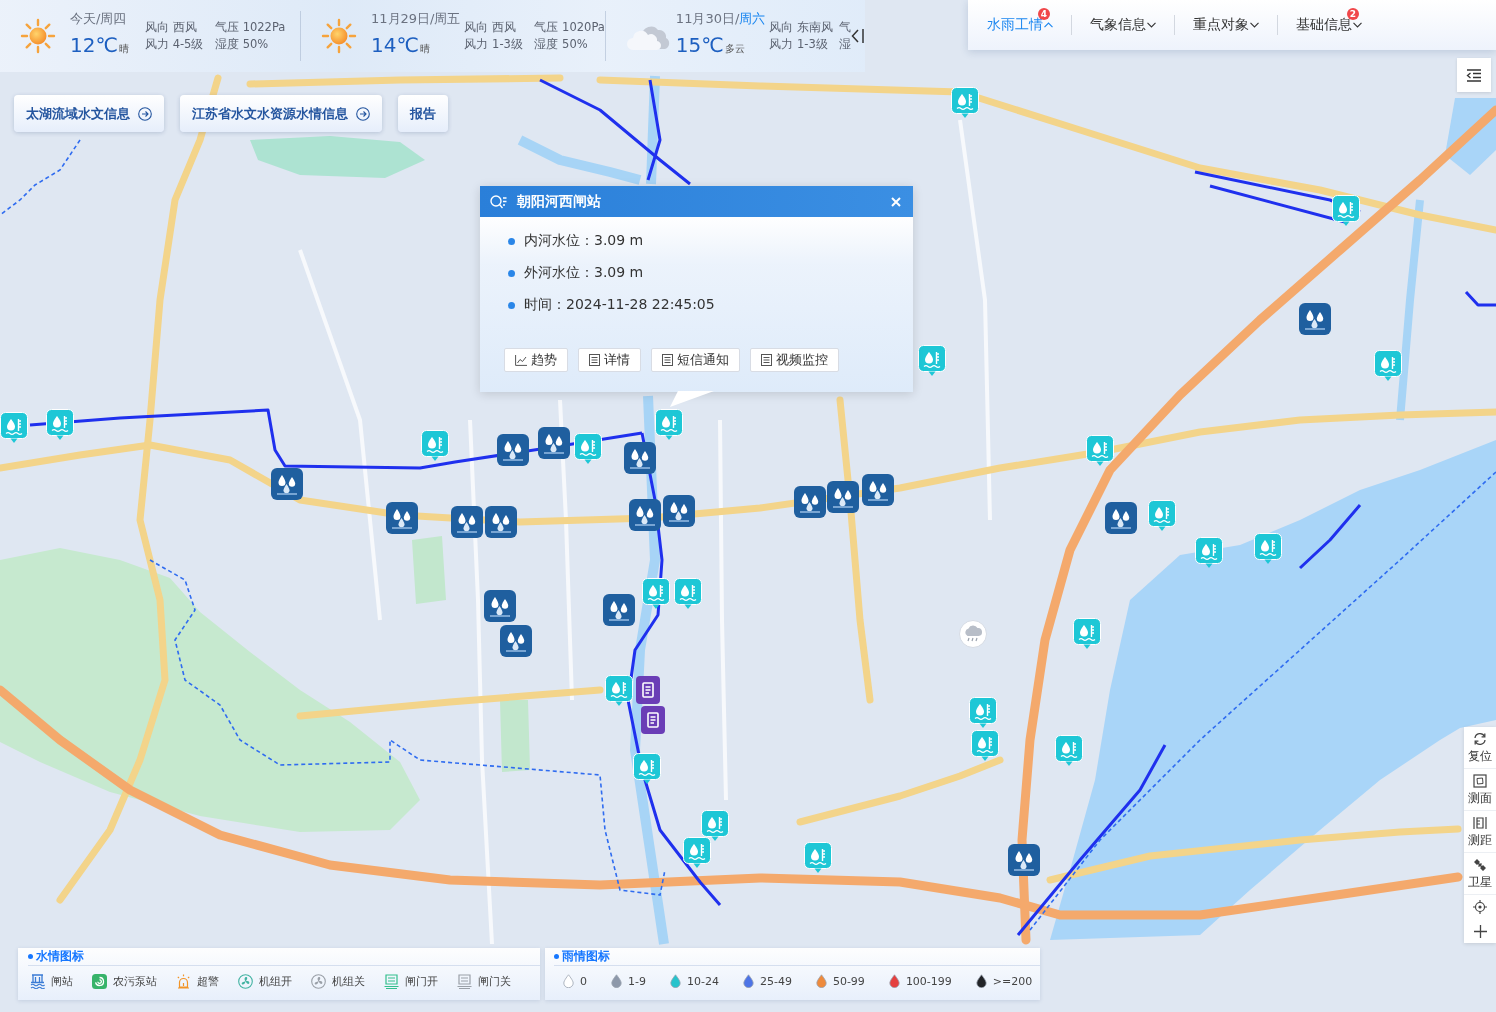  I want to click on park-area, so click(515, 736).